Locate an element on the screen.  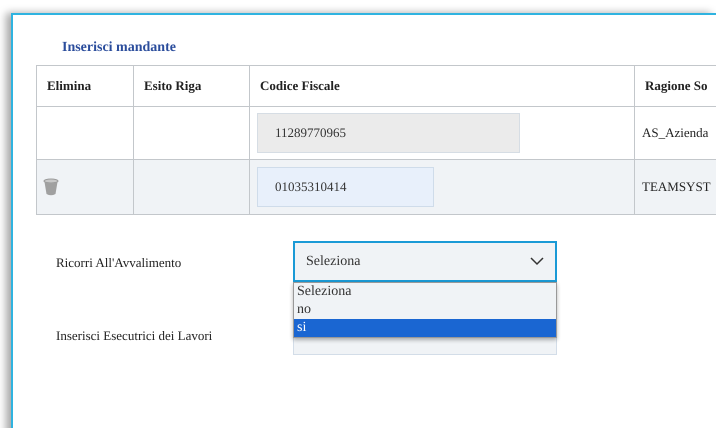
chevron-down-icon is located at coordinates (537, 261).